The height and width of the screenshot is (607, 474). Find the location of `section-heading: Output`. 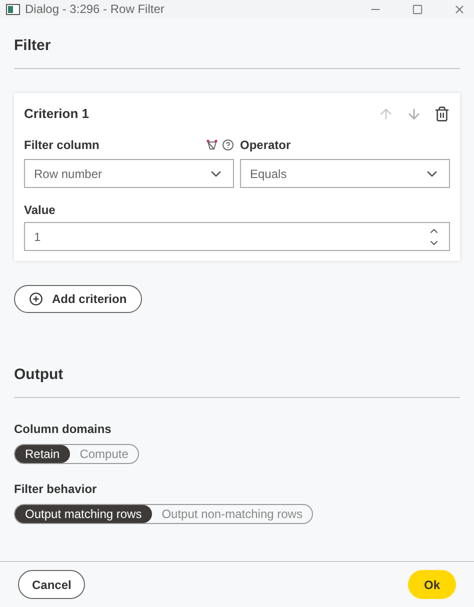

section-heading: Output is located at coordinates (39, 374).